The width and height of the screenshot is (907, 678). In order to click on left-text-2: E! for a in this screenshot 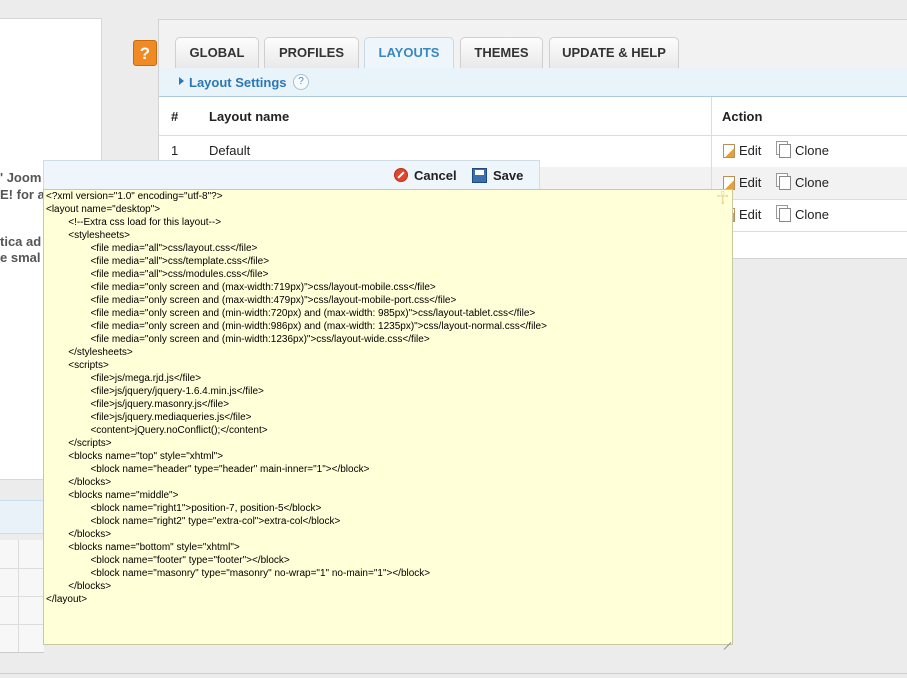, I will do `click(22, 194)`.